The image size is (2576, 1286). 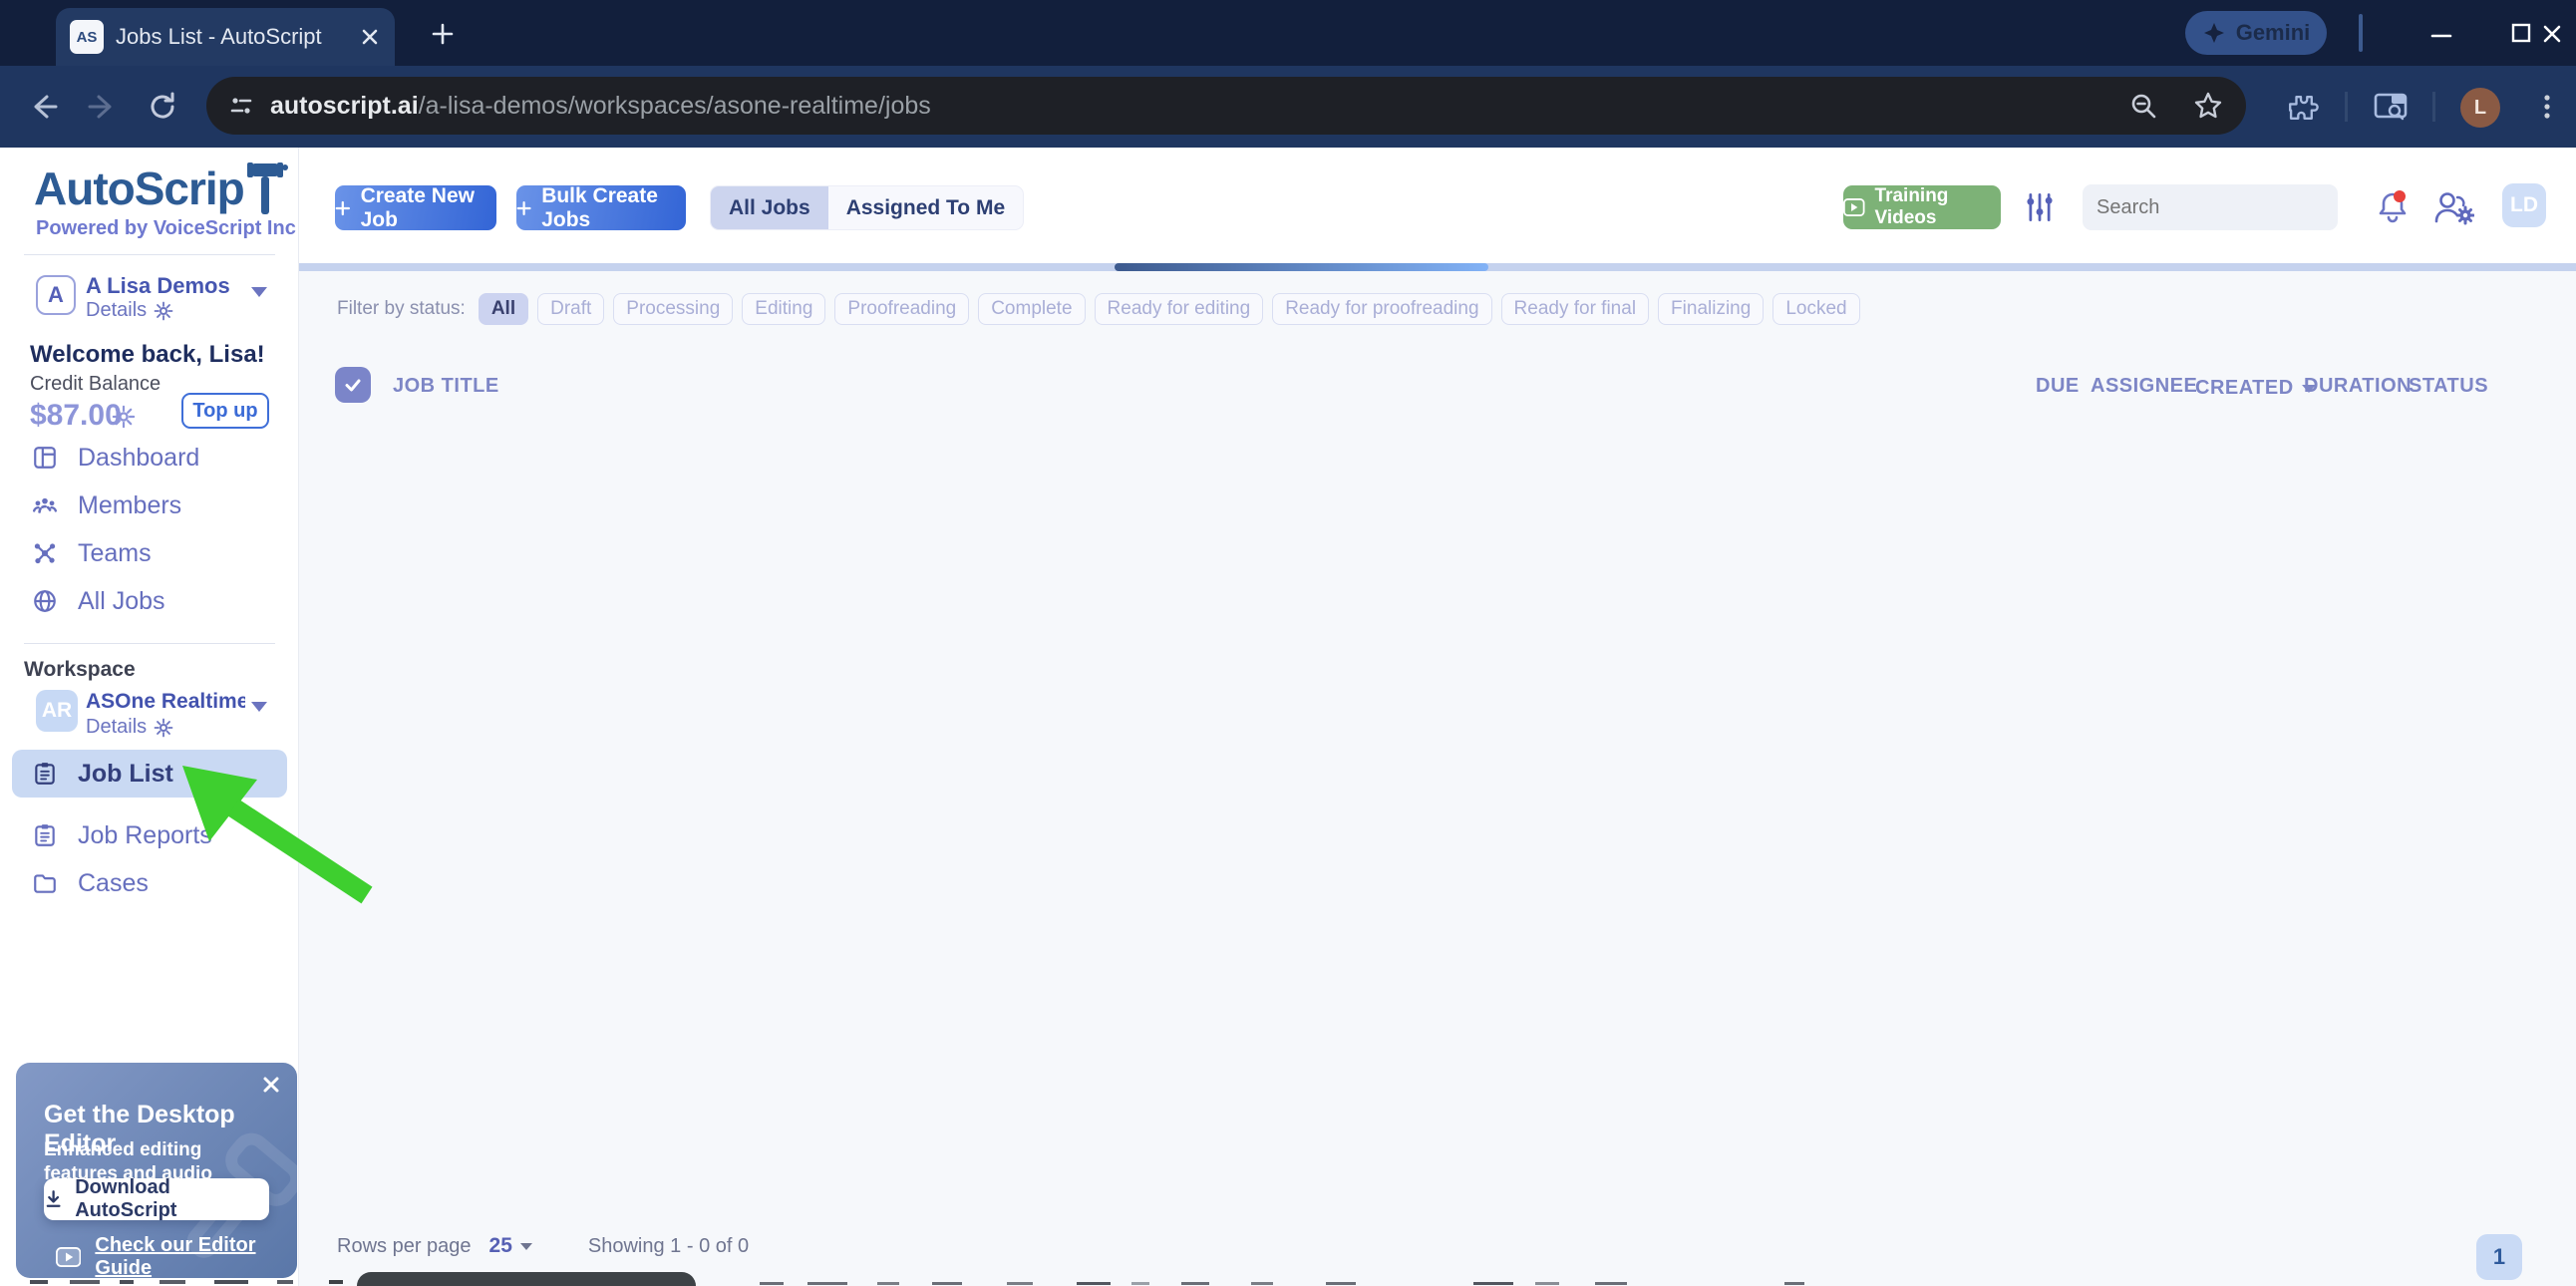 What do you see at coordinates (259, 292) in the screenshot?
I see `org-chevron-down-icon` at bounding box center [259, 292].